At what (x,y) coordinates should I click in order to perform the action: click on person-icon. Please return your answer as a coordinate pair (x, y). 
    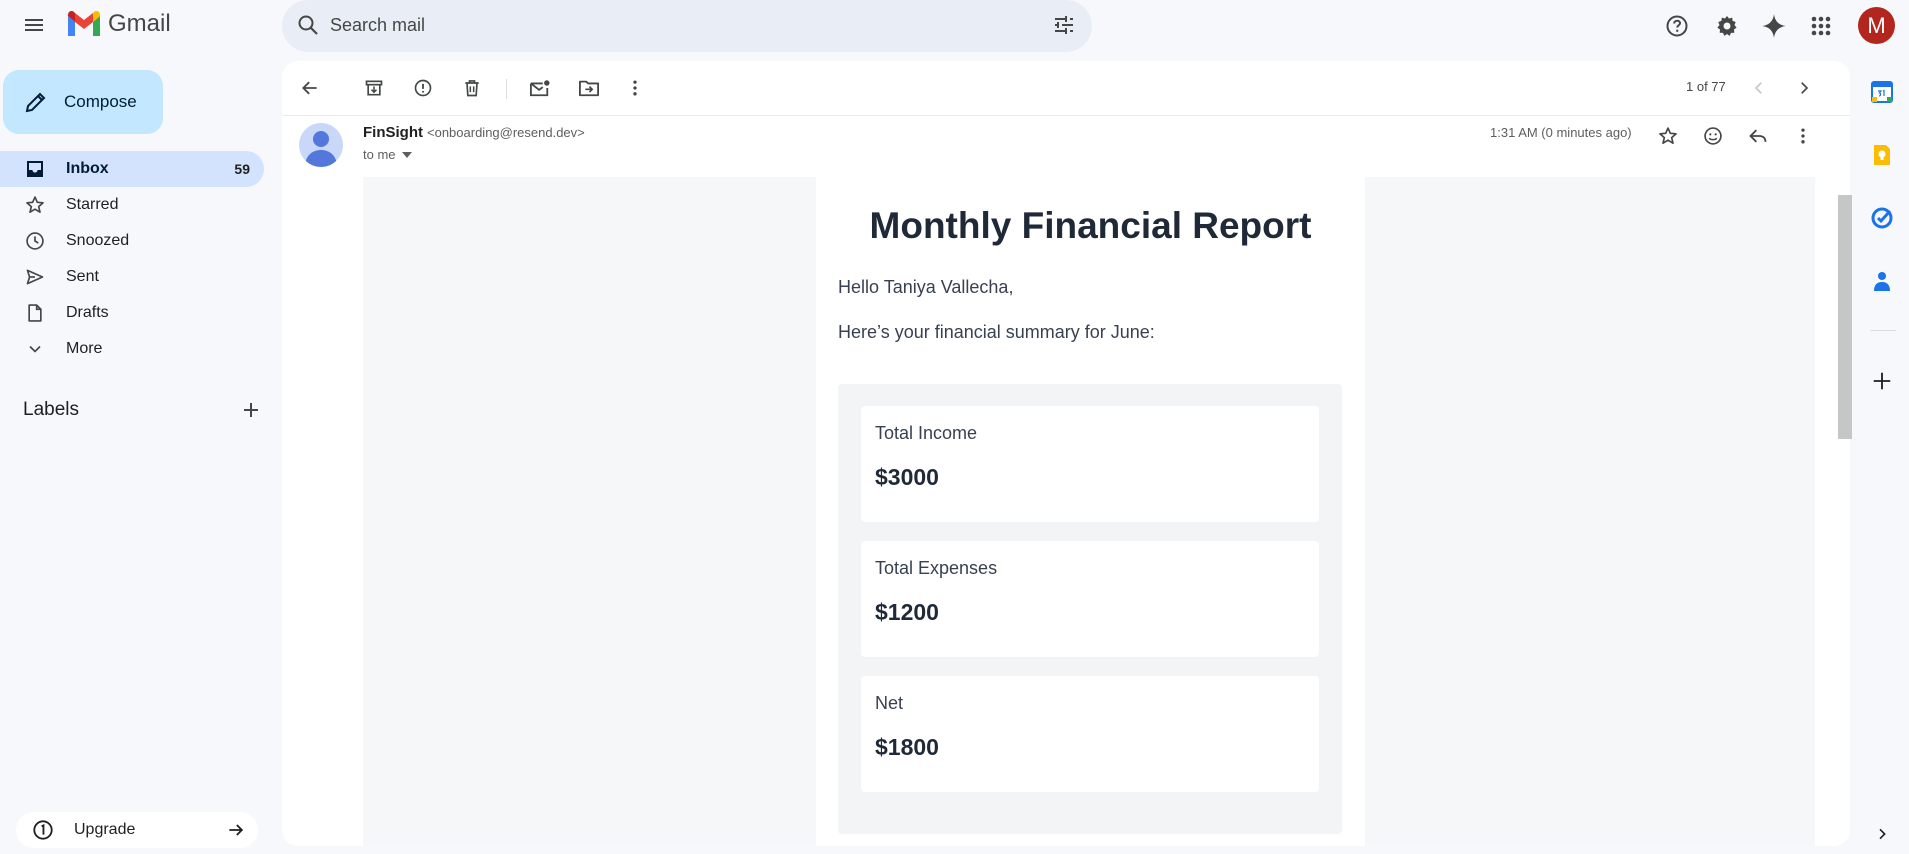
    Looking at the image, I should click on (321, 149).